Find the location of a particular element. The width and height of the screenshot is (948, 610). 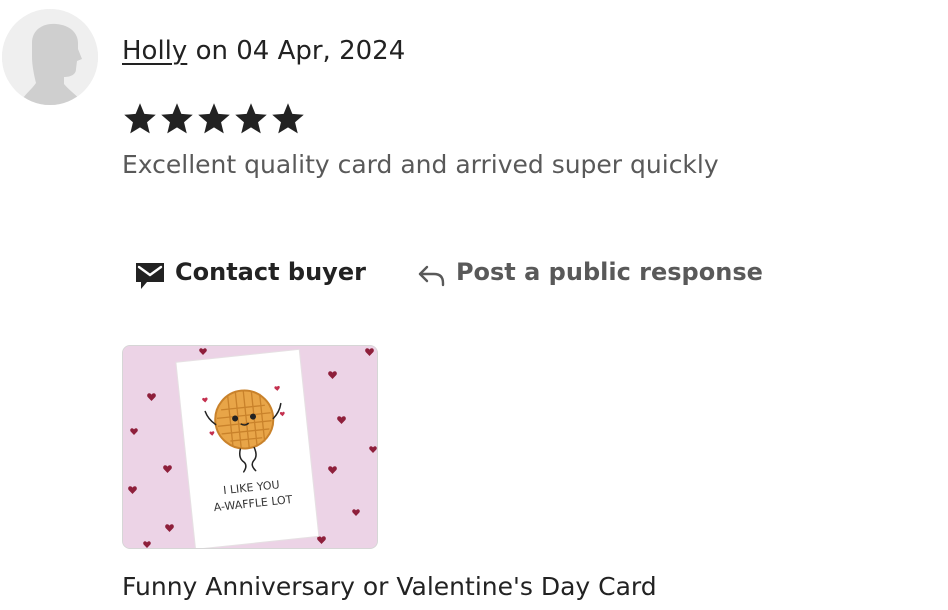

product-thumbnail: I LIKE YOU A-WAFFLE LOT is located at coordinates (250, 447).